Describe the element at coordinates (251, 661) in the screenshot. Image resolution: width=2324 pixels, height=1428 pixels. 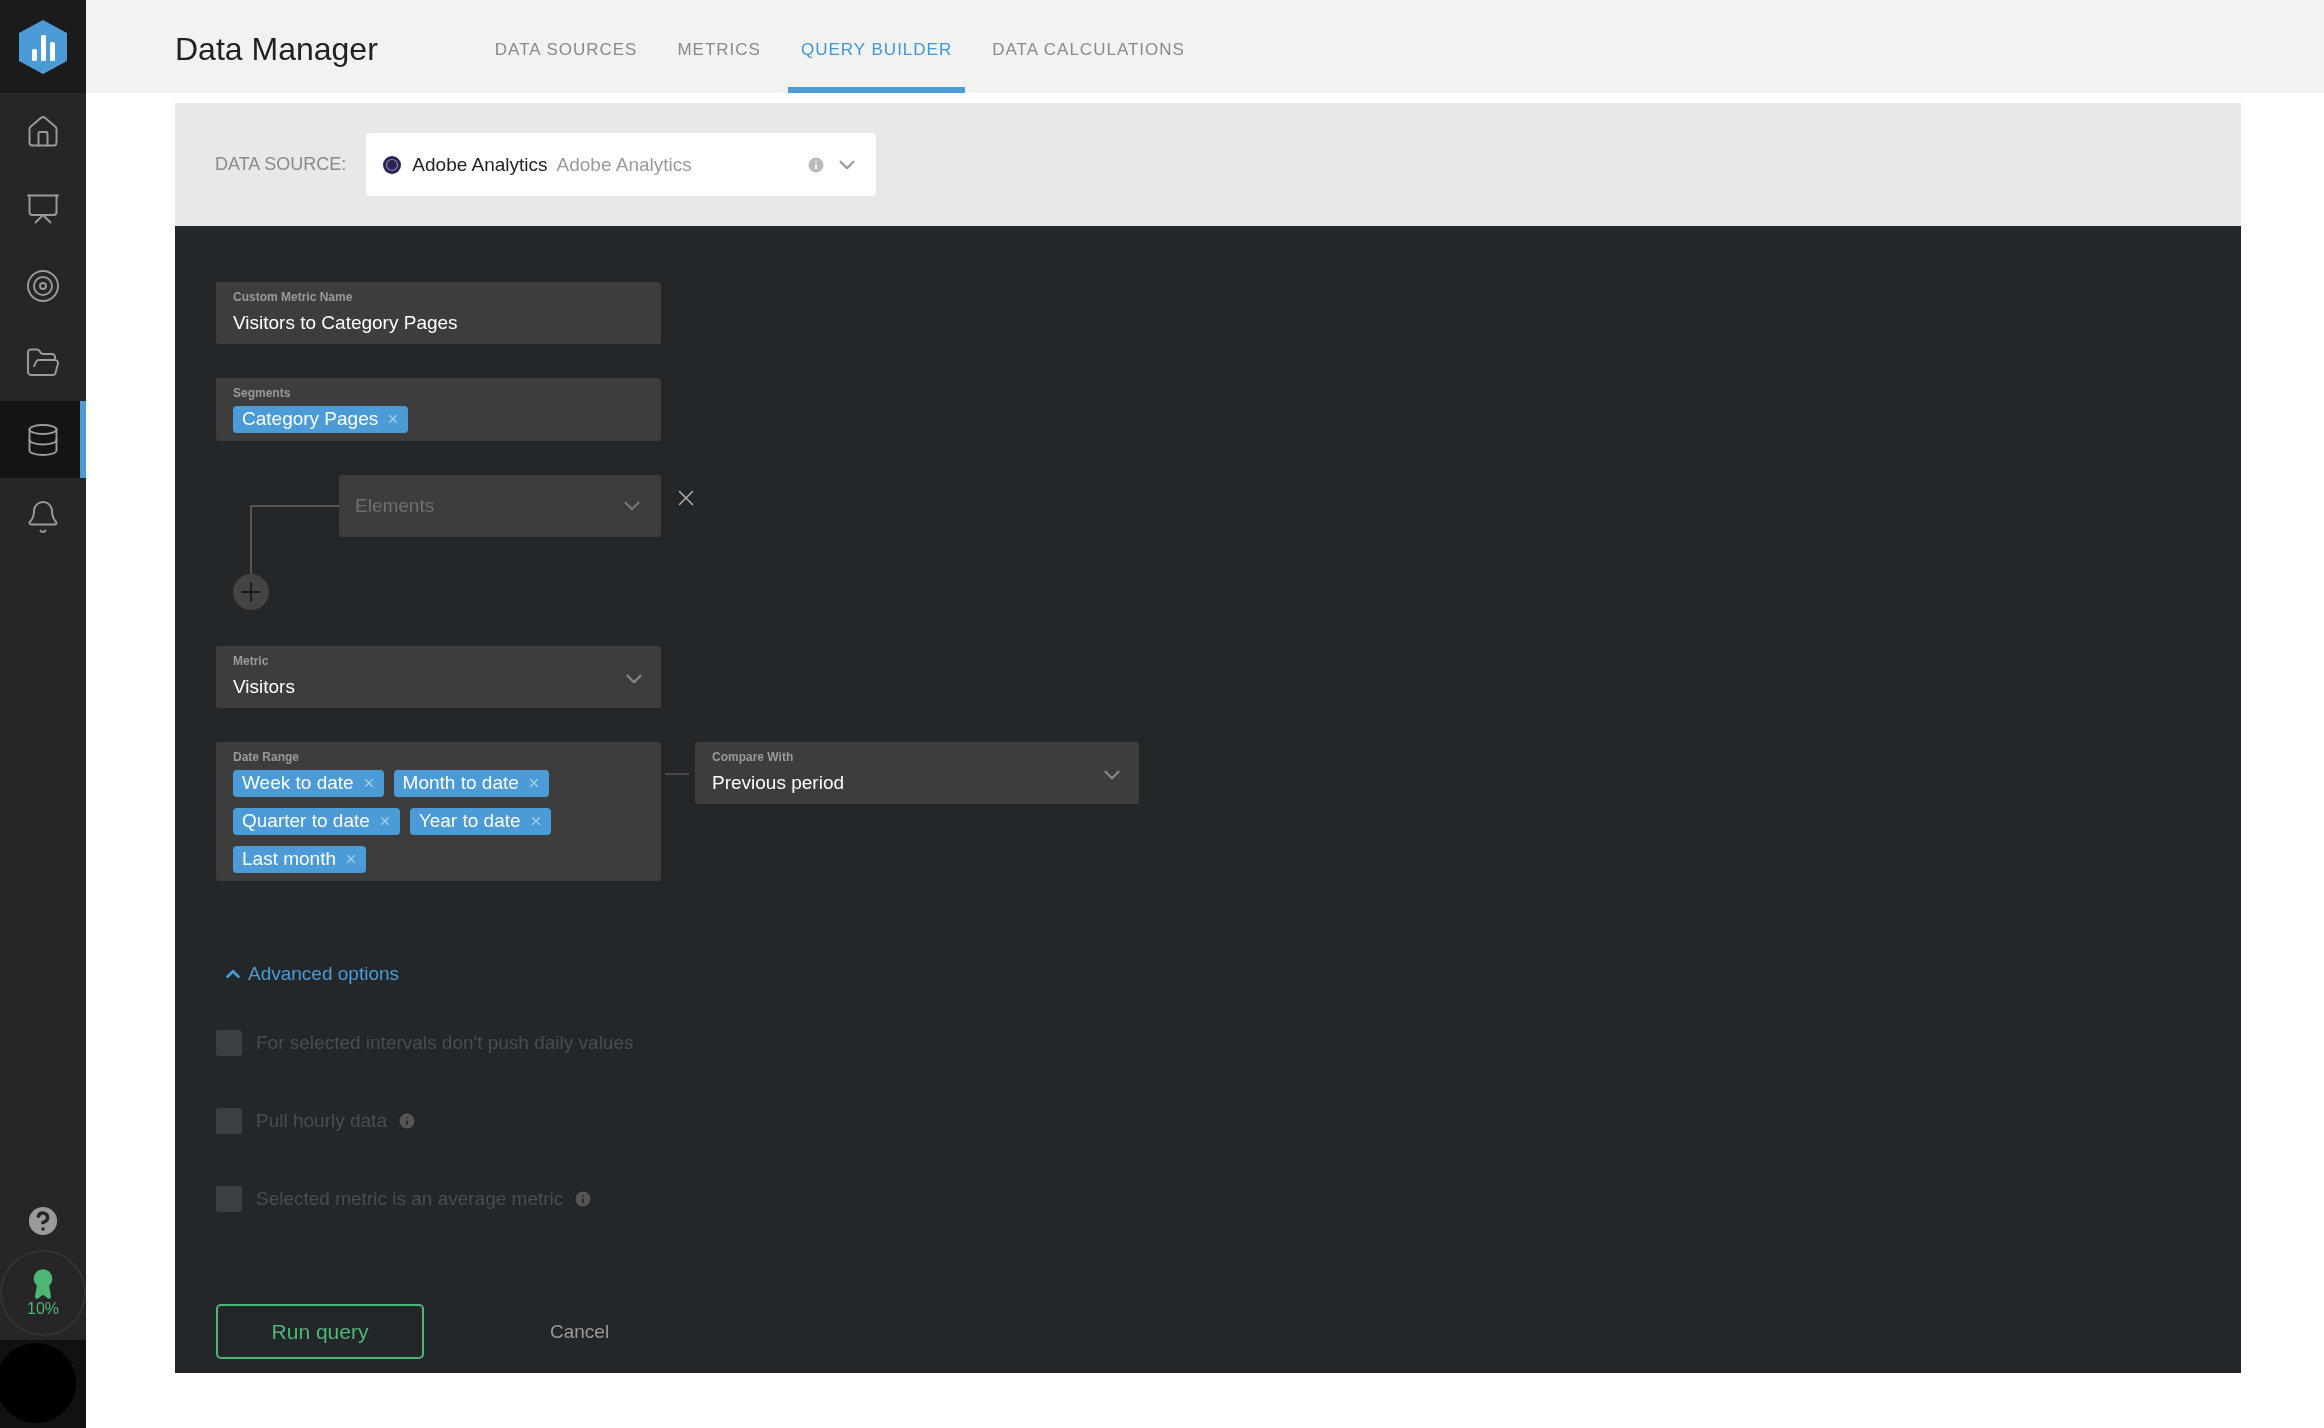
I see `field-label: Metric` at that location.